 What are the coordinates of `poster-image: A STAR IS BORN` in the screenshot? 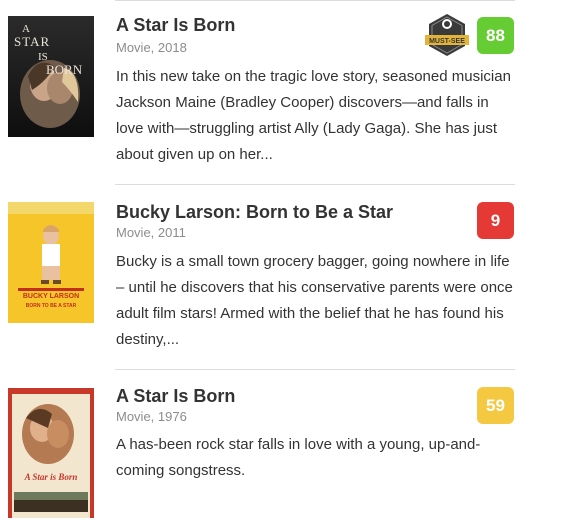 It's located at (51, 76).